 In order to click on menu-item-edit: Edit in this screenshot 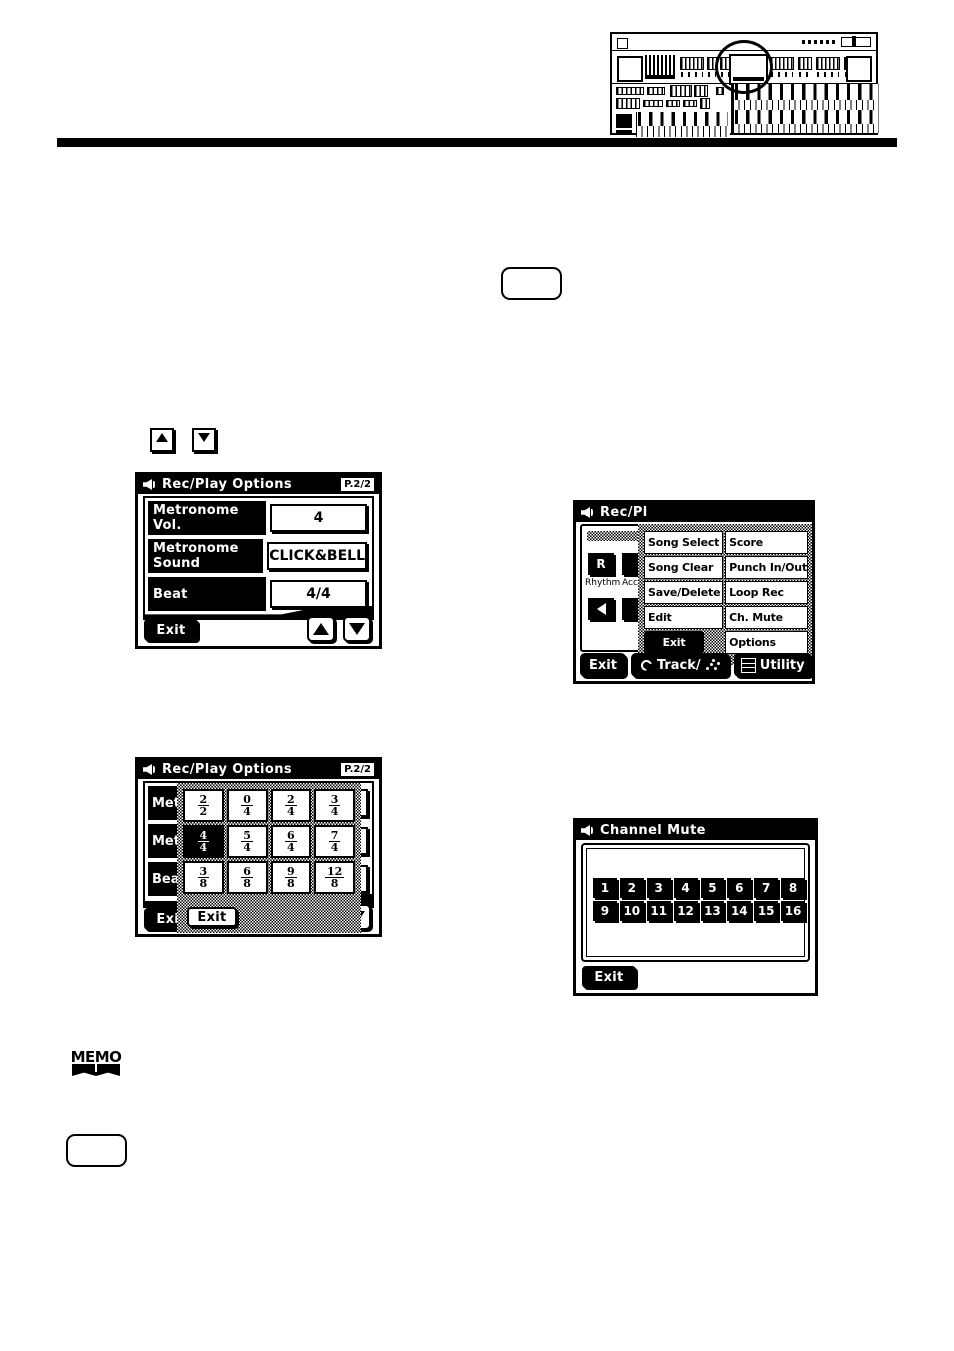, I will do `click(684, 617)`.